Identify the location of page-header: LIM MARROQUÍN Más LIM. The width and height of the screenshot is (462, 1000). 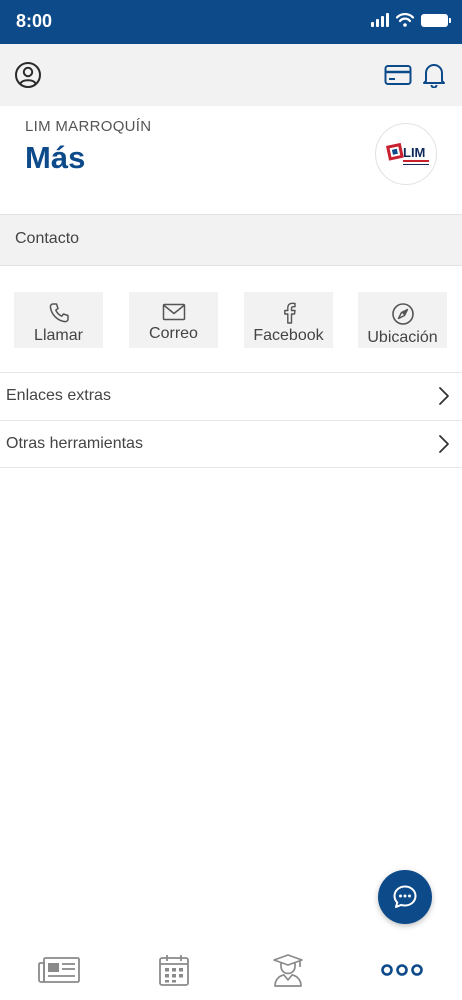
(231, 160).